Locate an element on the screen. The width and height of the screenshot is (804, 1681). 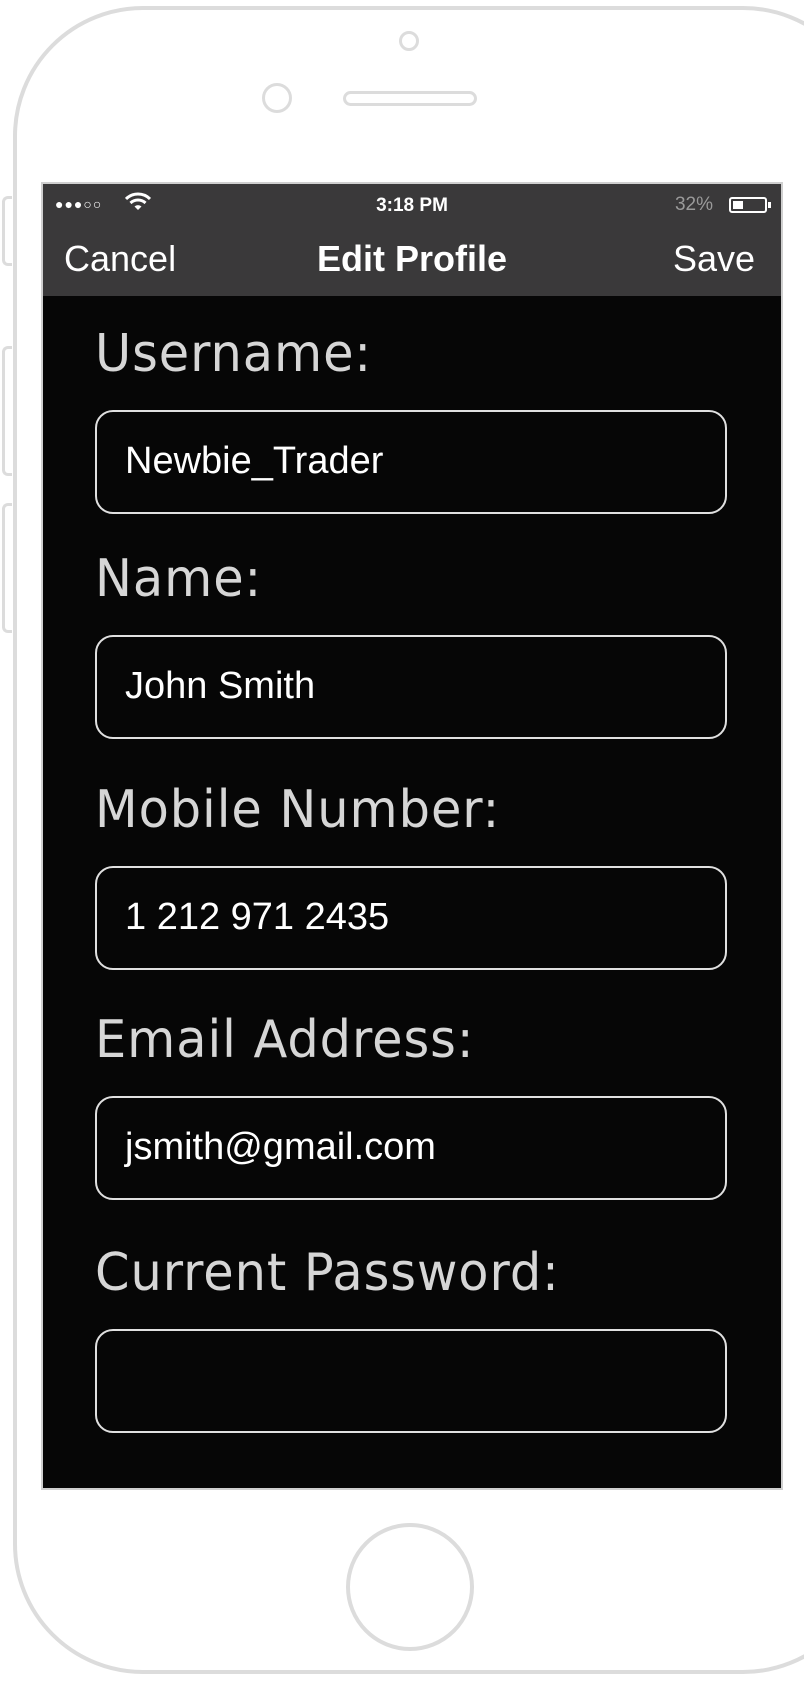
battery-cap is located at coordinates (769, 205).